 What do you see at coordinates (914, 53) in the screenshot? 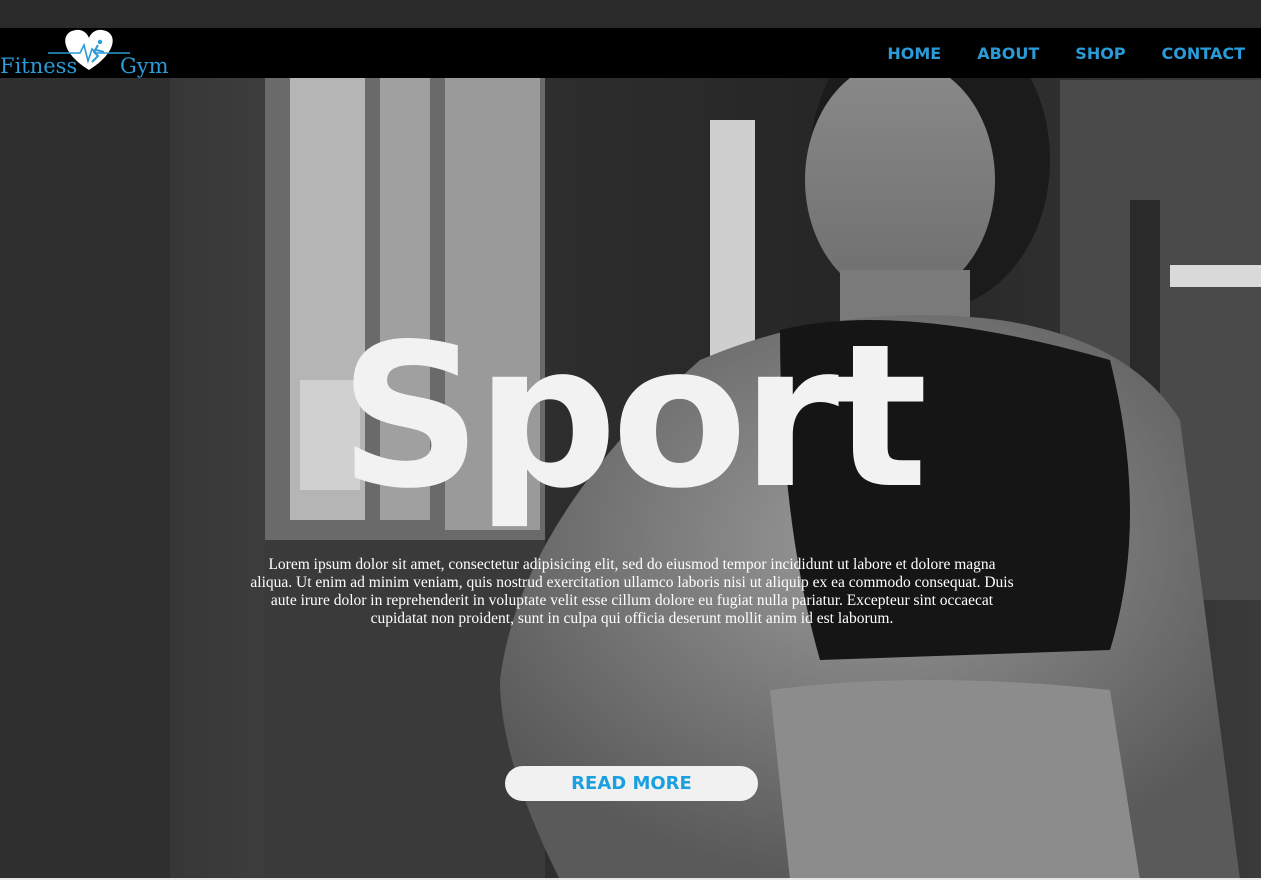
I see `nav-item-home: HOME` at bounding box center [914, 53].